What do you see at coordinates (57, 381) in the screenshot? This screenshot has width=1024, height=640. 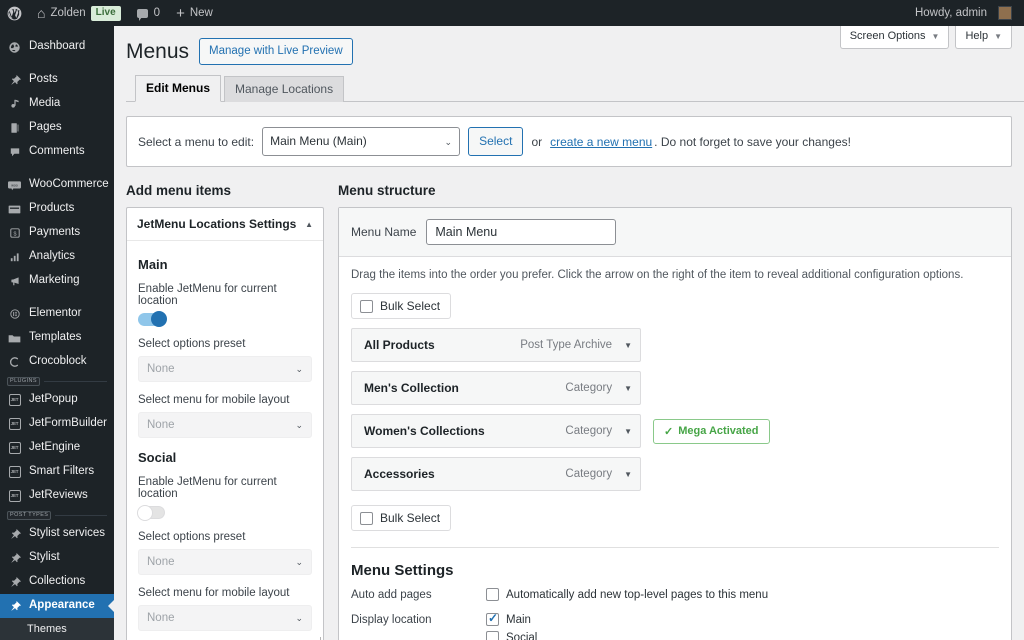 I see `sidebar-separator-plugins: PLUGINS` at bounding box center [57, 381].